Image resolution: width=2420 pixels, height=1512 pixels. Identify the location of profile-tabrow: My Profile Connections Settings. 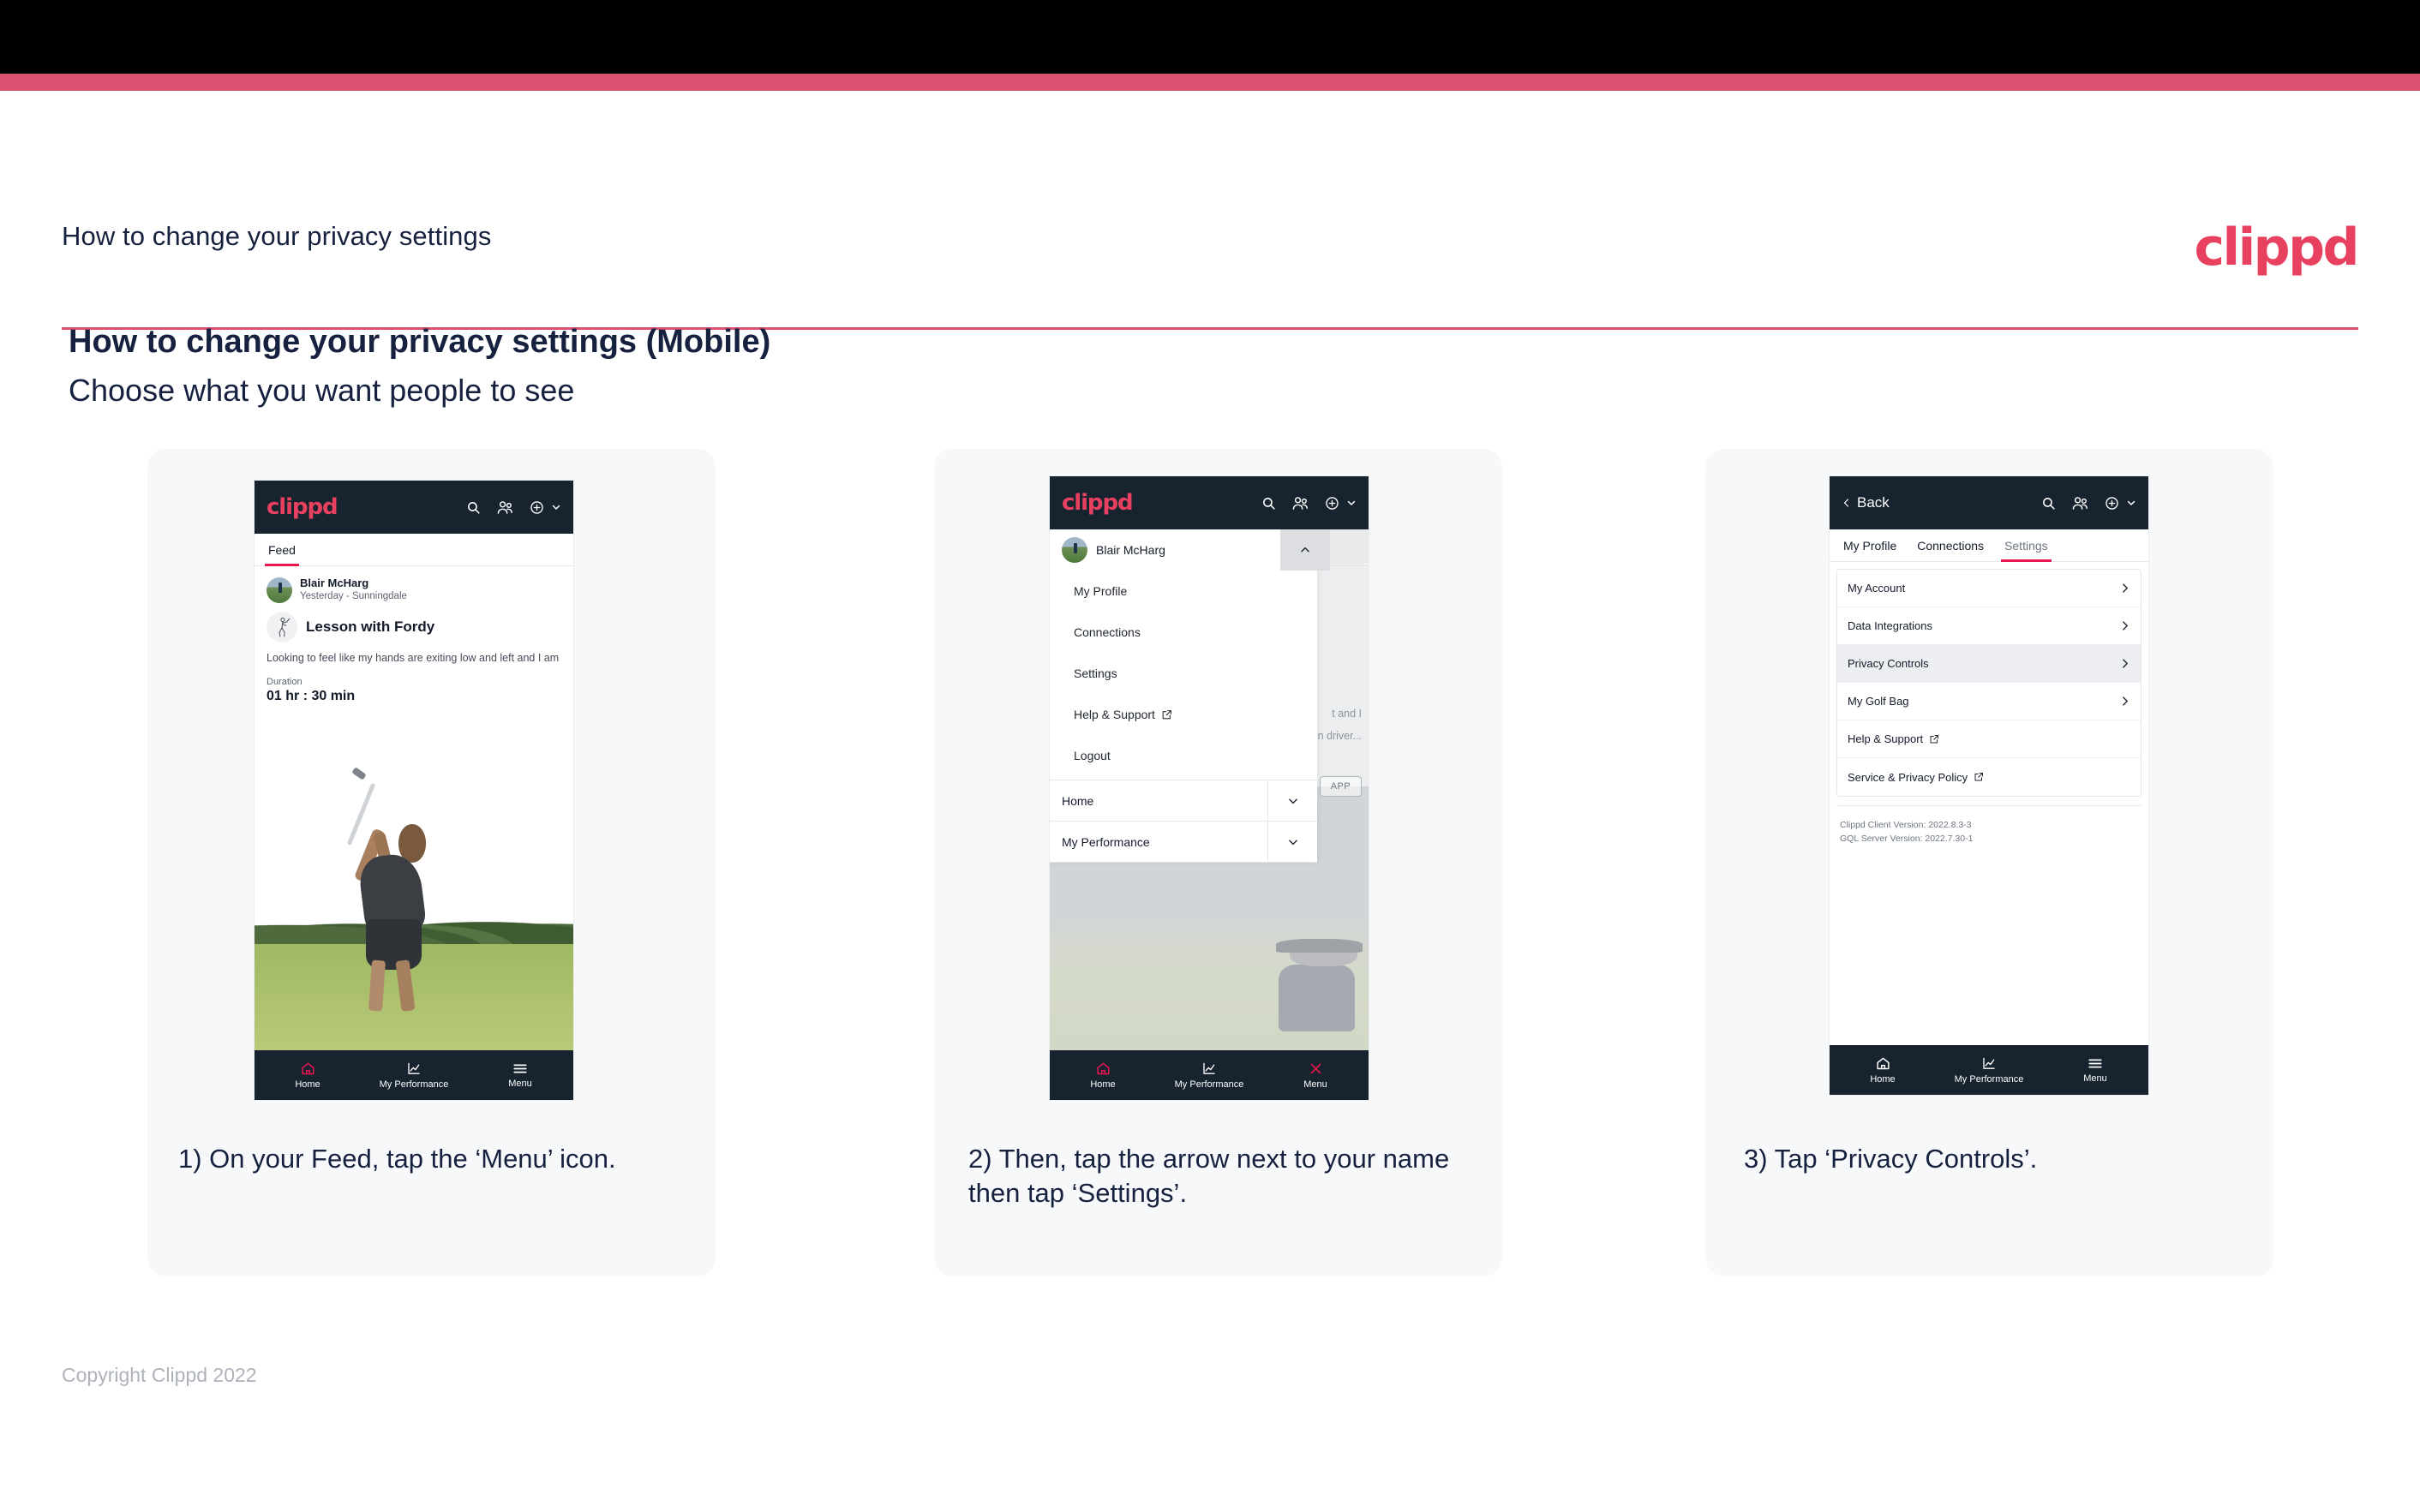
(1989, 546).